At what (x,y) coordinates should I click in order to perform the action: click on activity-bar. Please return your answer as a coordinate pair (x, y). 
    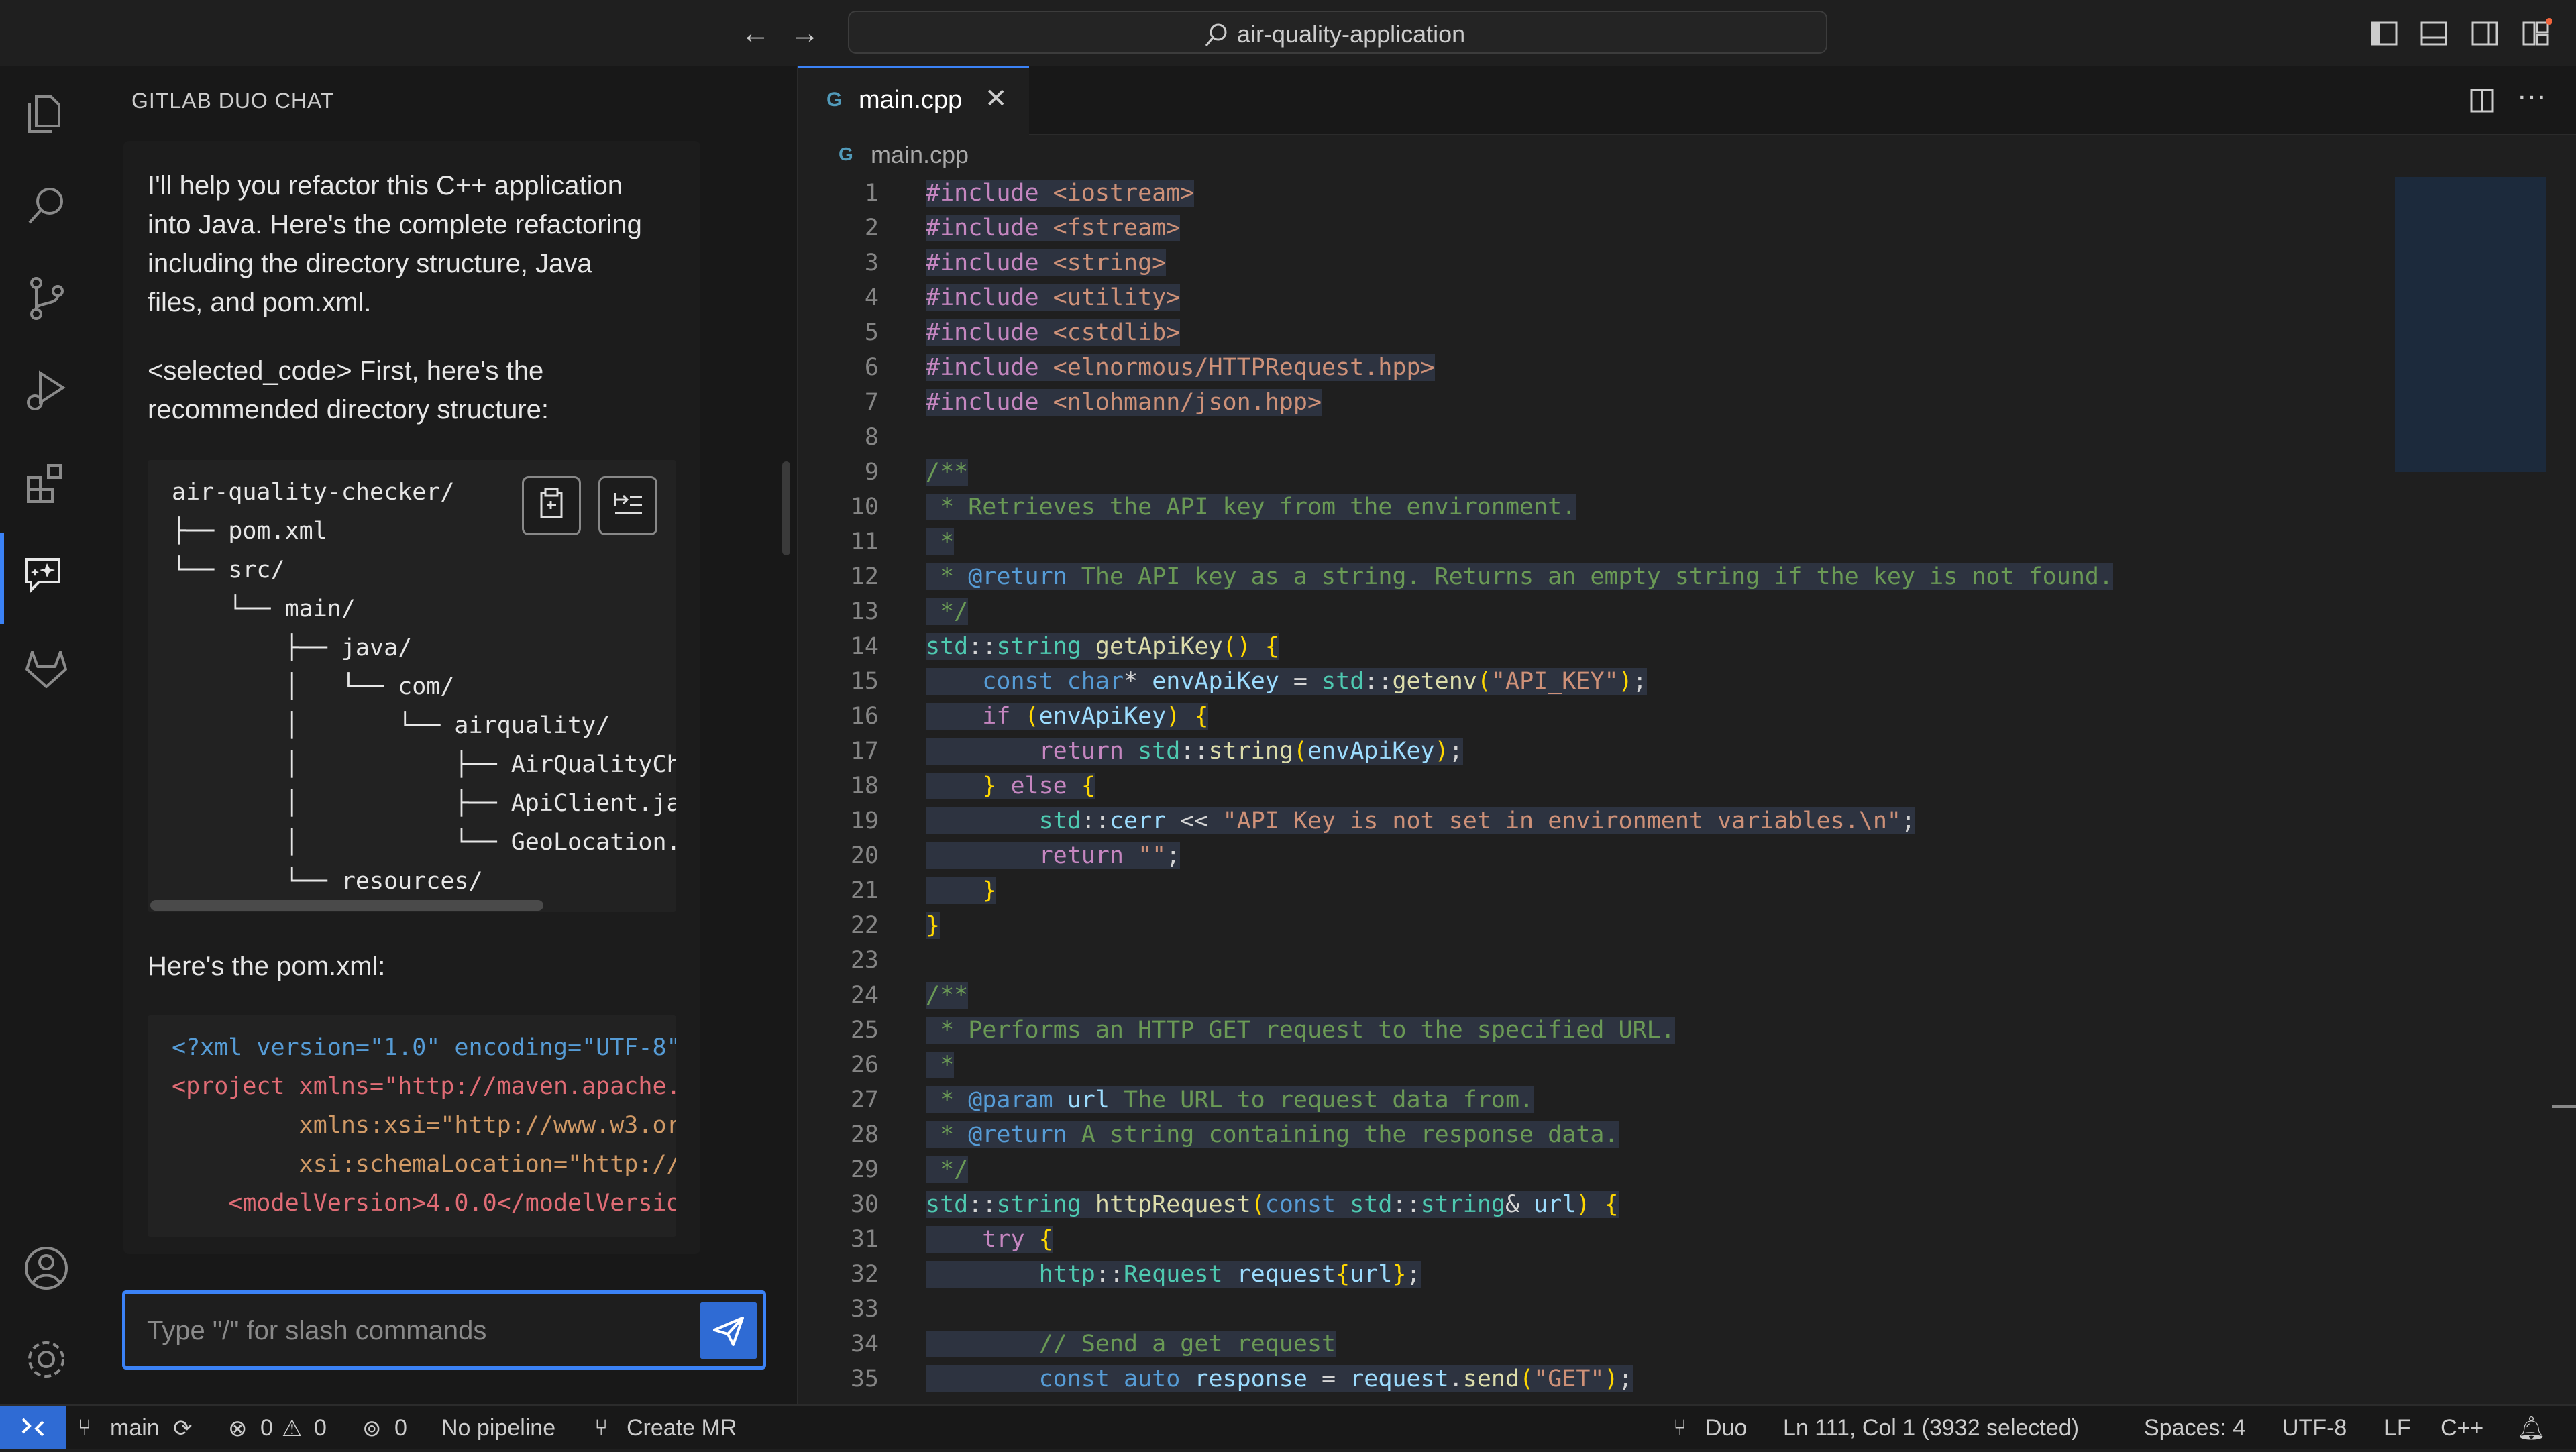
    Looking at the image, I should click on (46, 735).